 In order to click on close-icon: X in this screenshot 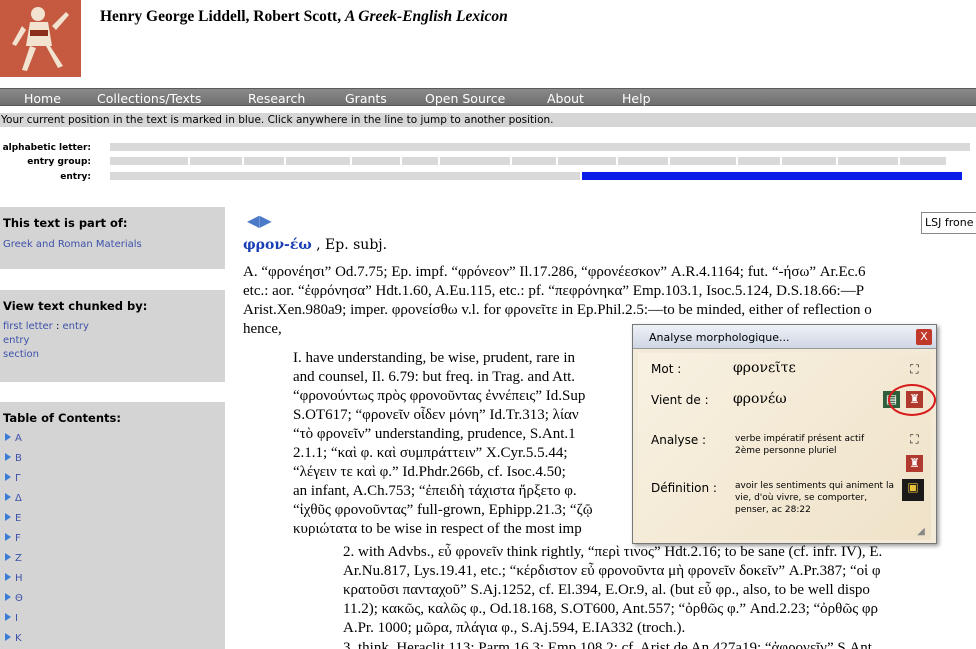, I will do `click(924, 337)`.